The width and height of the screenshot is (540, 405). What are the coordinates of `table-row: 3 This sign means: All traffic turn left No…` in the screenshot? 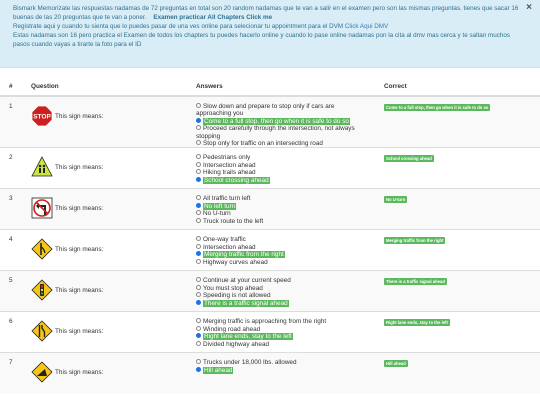 It's located at (270, 209).